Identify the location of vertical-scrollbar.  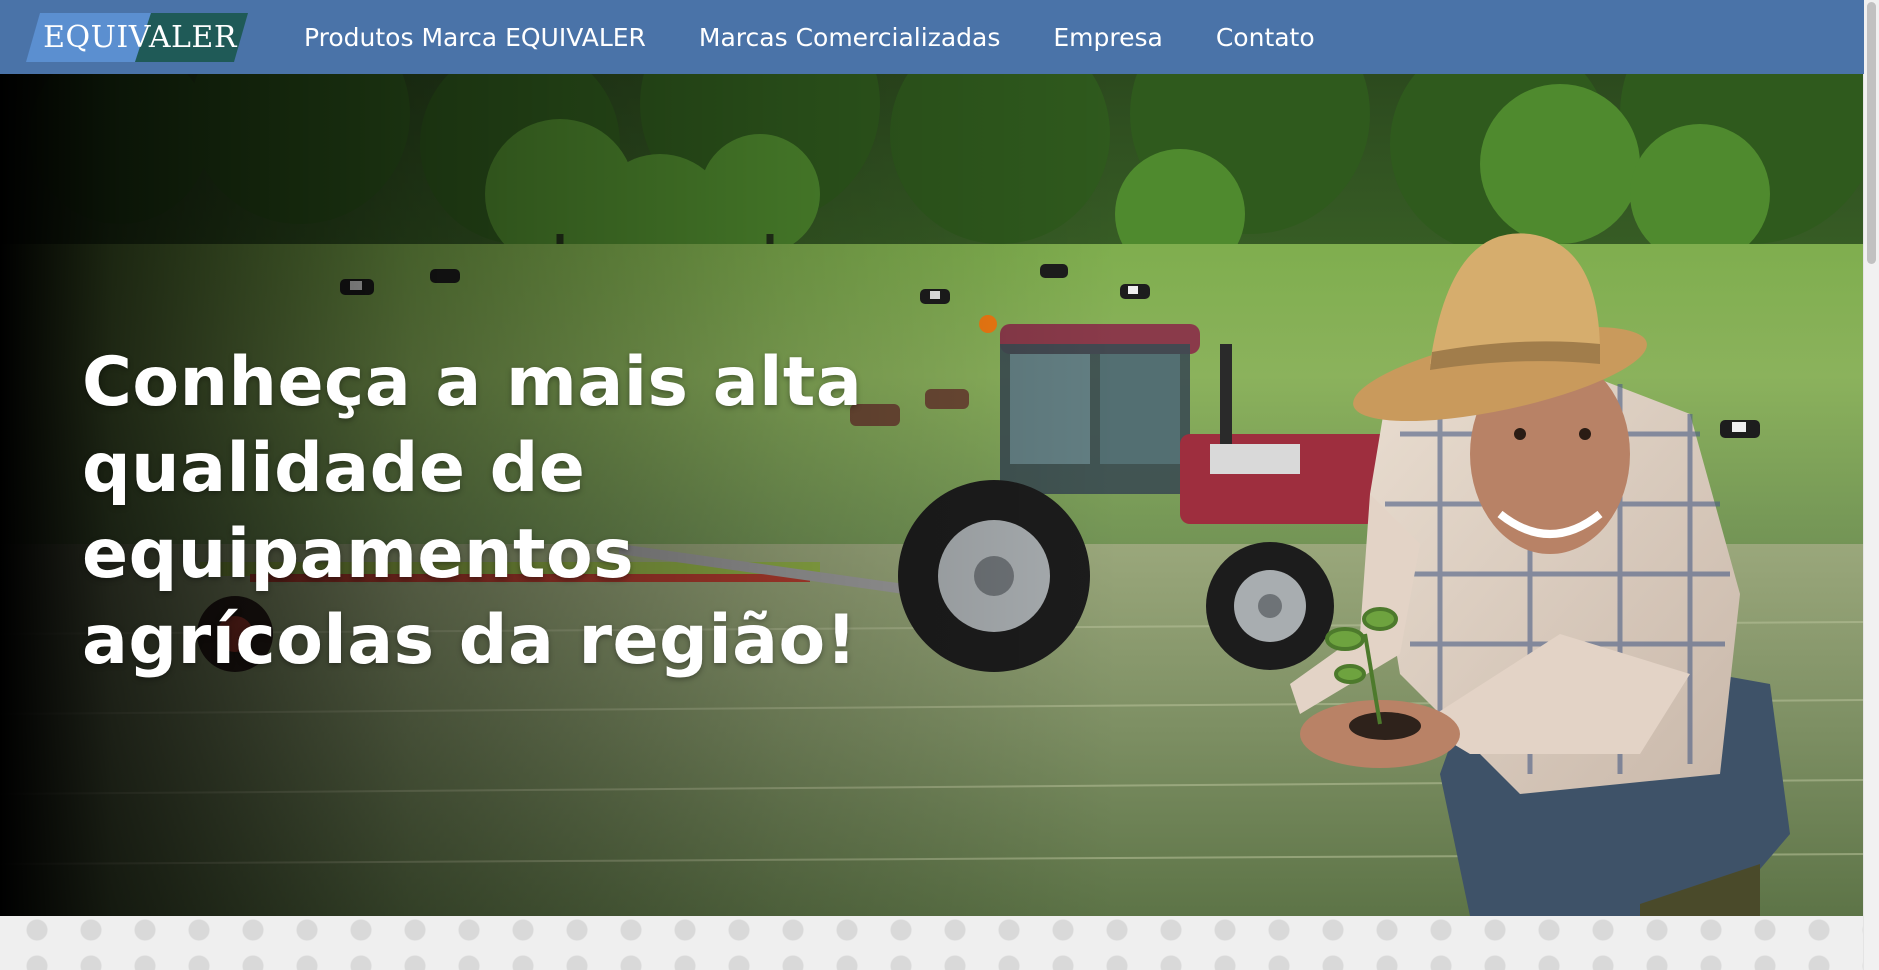
(1871, 485).